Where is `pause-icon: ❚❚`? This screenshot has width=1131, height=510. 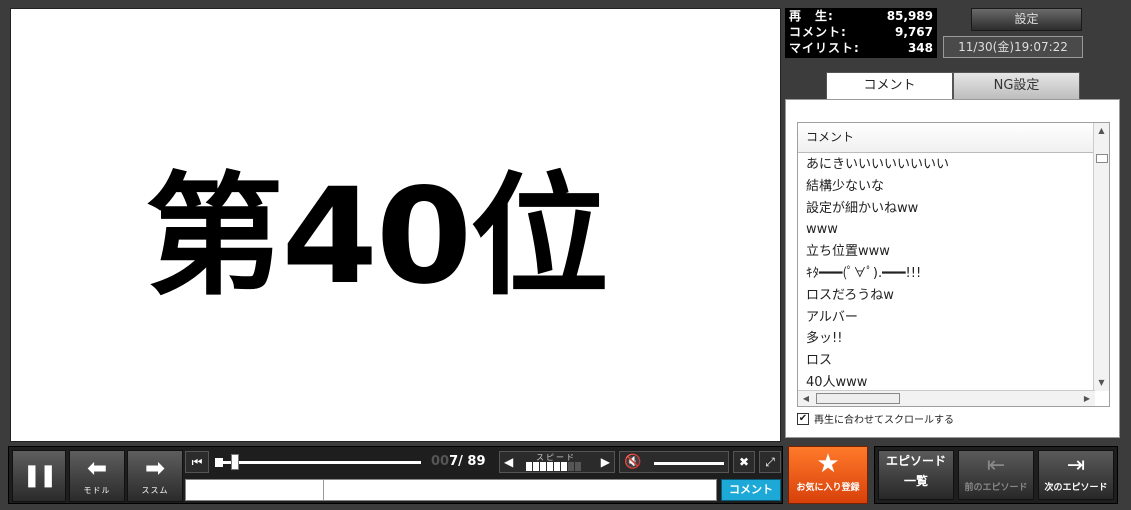 pause-icon: ❚❚ is located at coordinates (40, 475).